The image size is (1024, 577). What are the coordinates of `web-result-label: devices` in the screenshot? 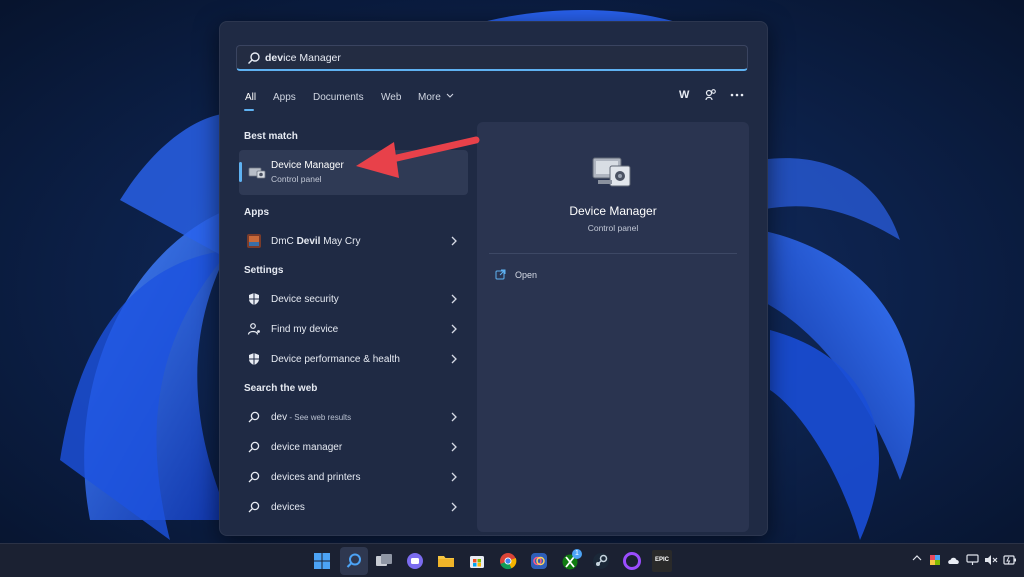 It's located at (288, 507).